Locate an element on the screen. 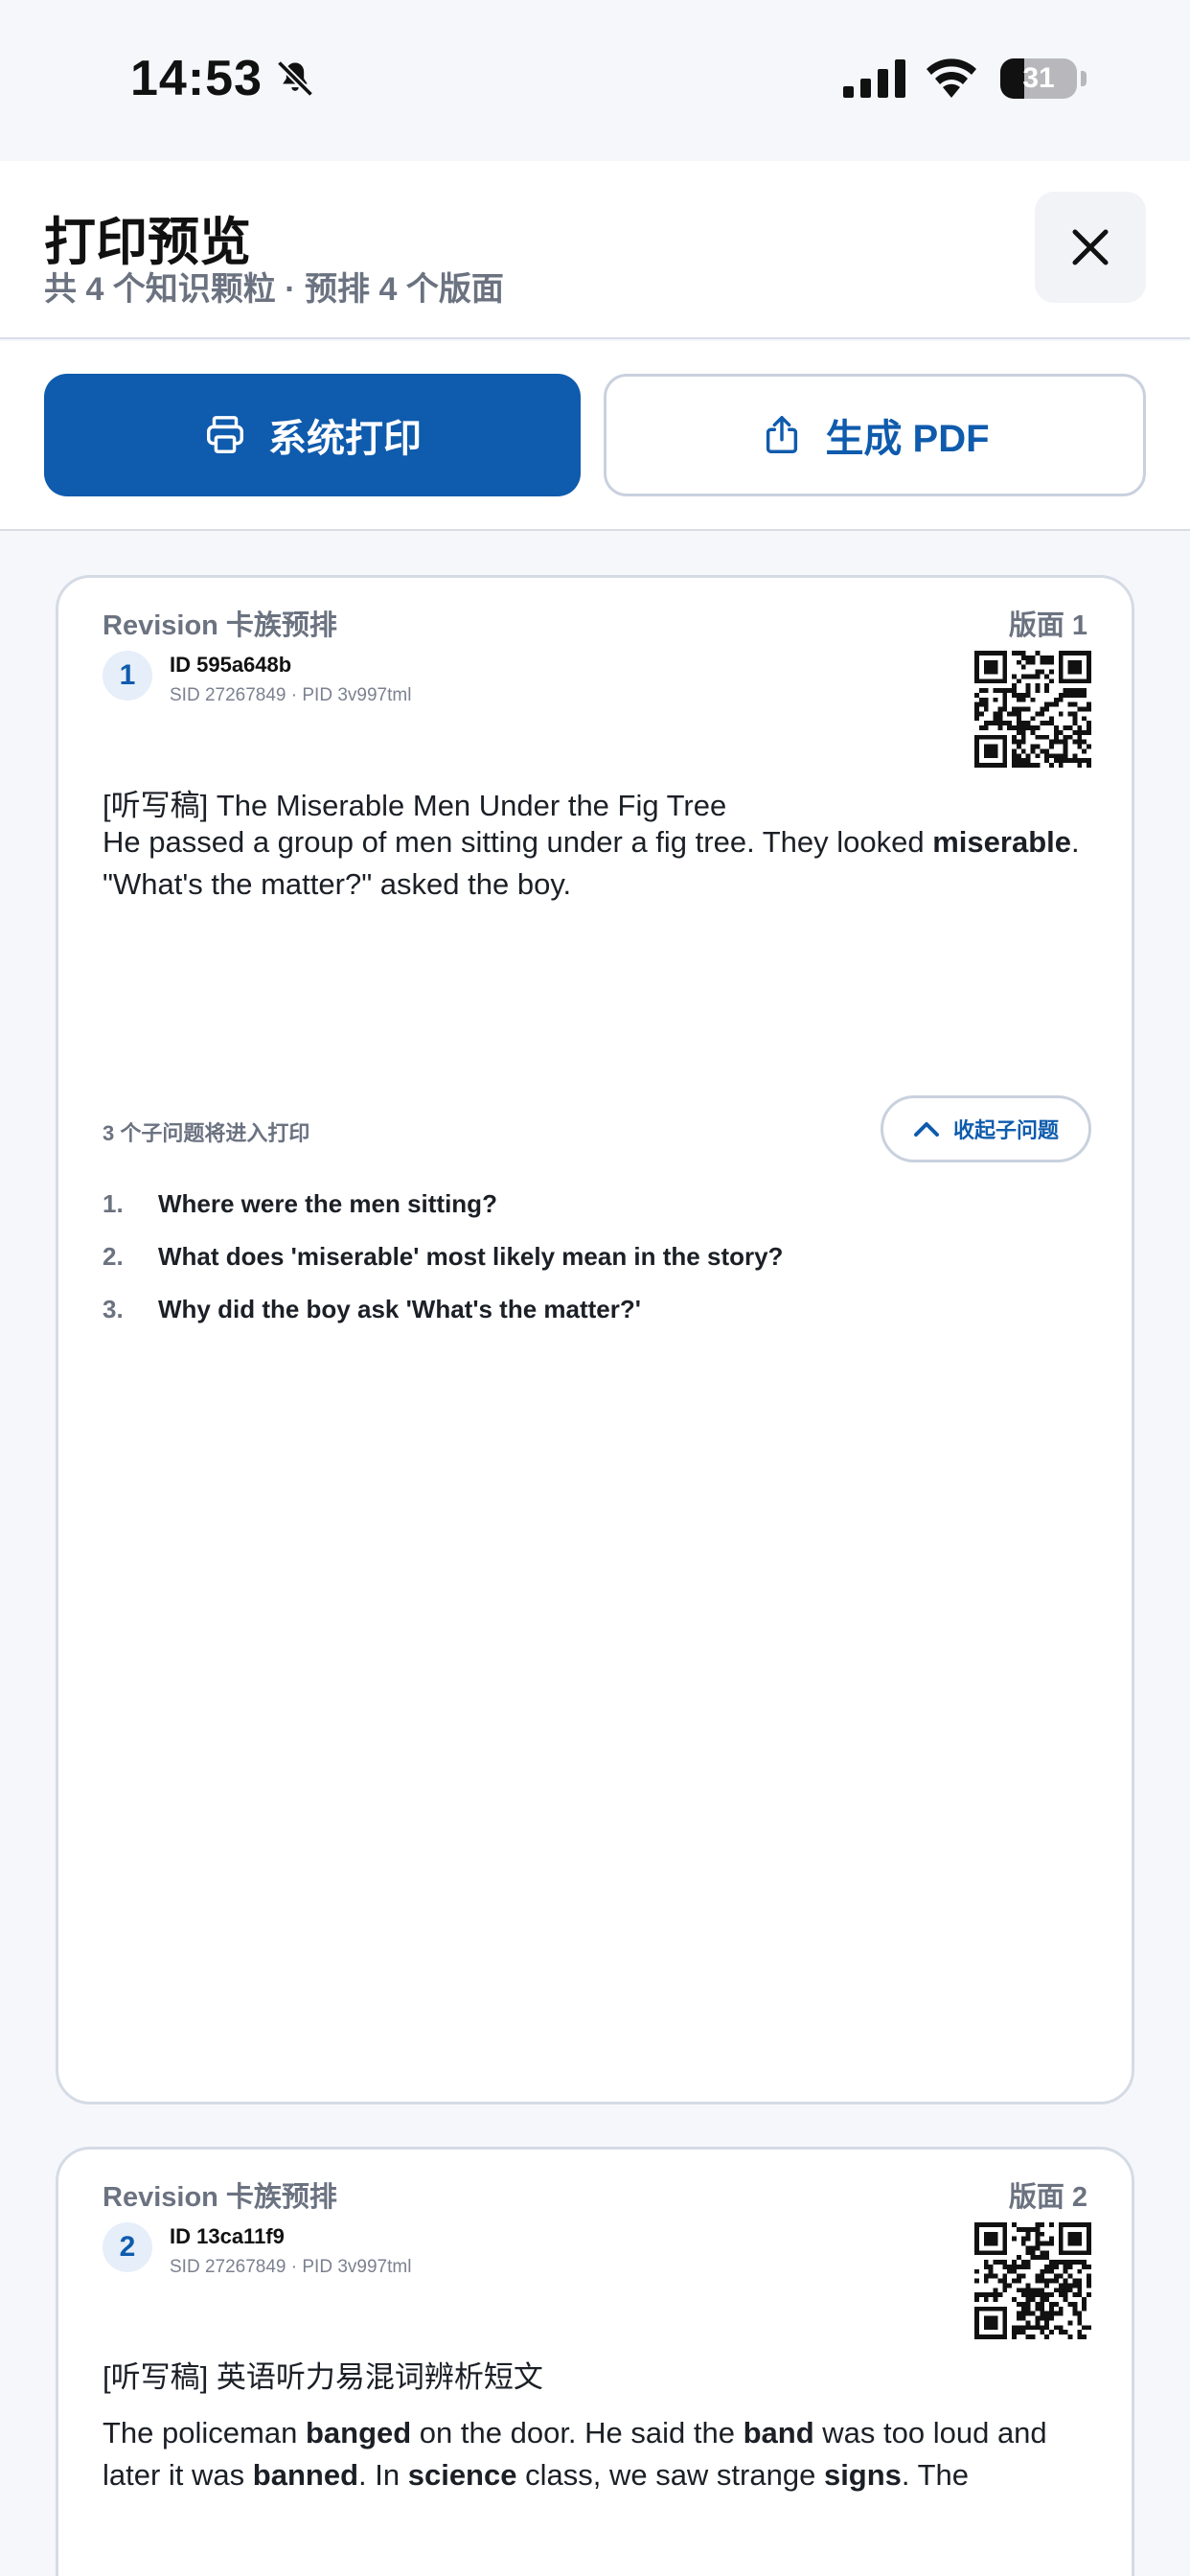 The width and height of the screenshot is (1190, 2576). status-bar: 14:53 31 is located at coordinates (595, 80).